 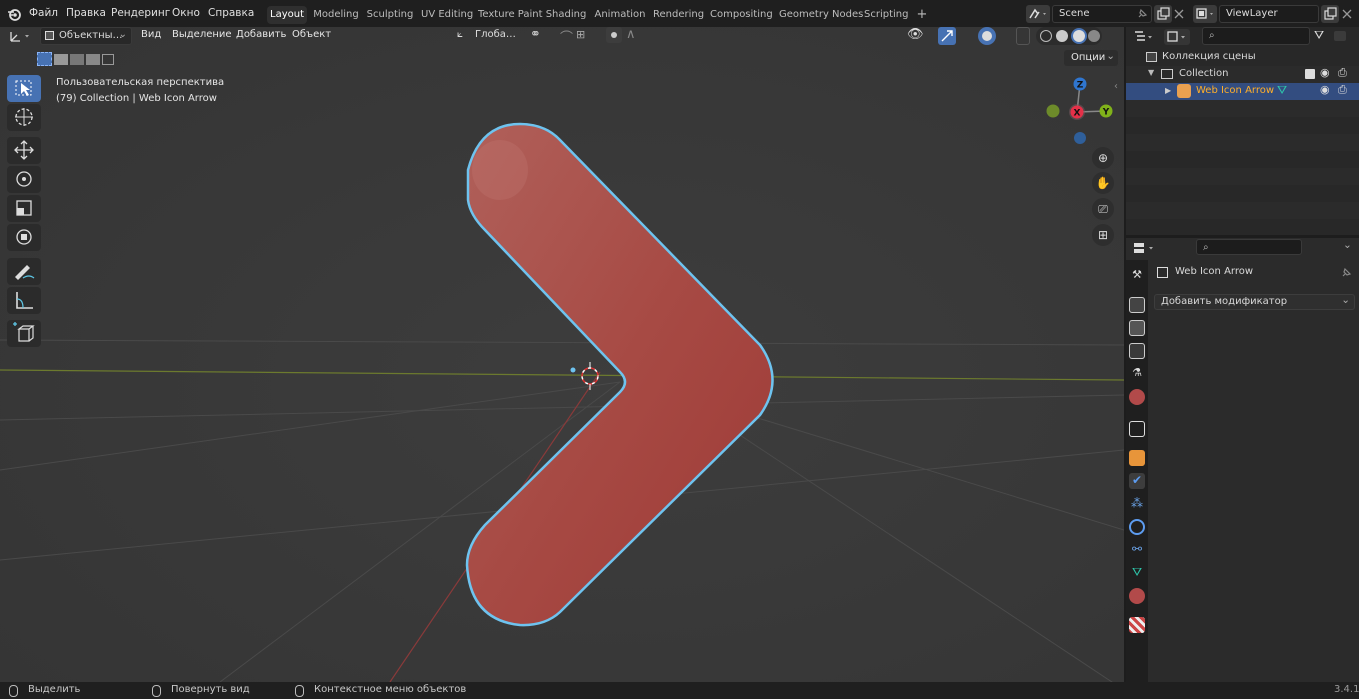 I want to click on scene-browse-button, so click(x=1038, y=14).